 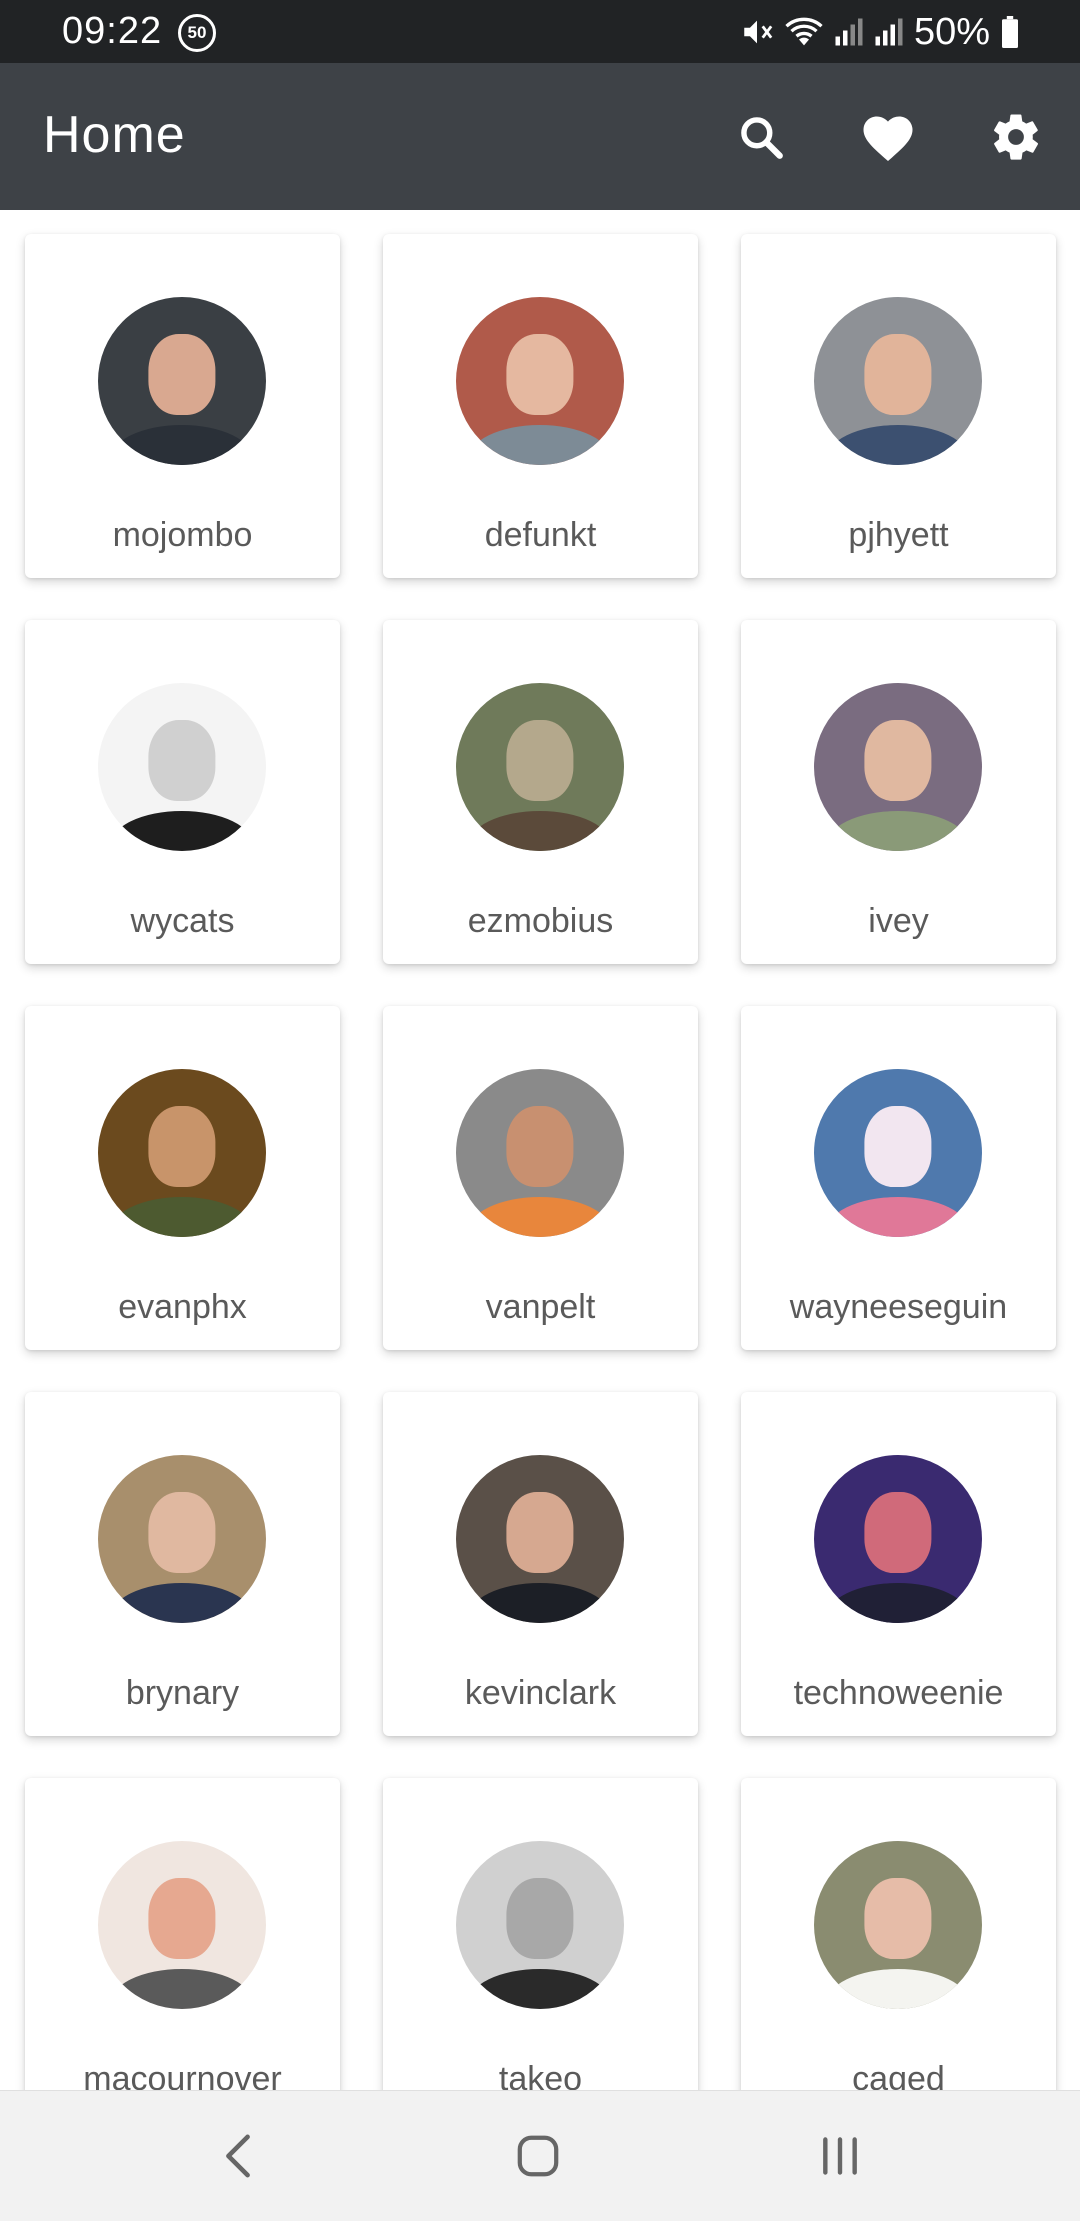 I want to click on user-card: kevinclark, so click(x=540, y=1564).